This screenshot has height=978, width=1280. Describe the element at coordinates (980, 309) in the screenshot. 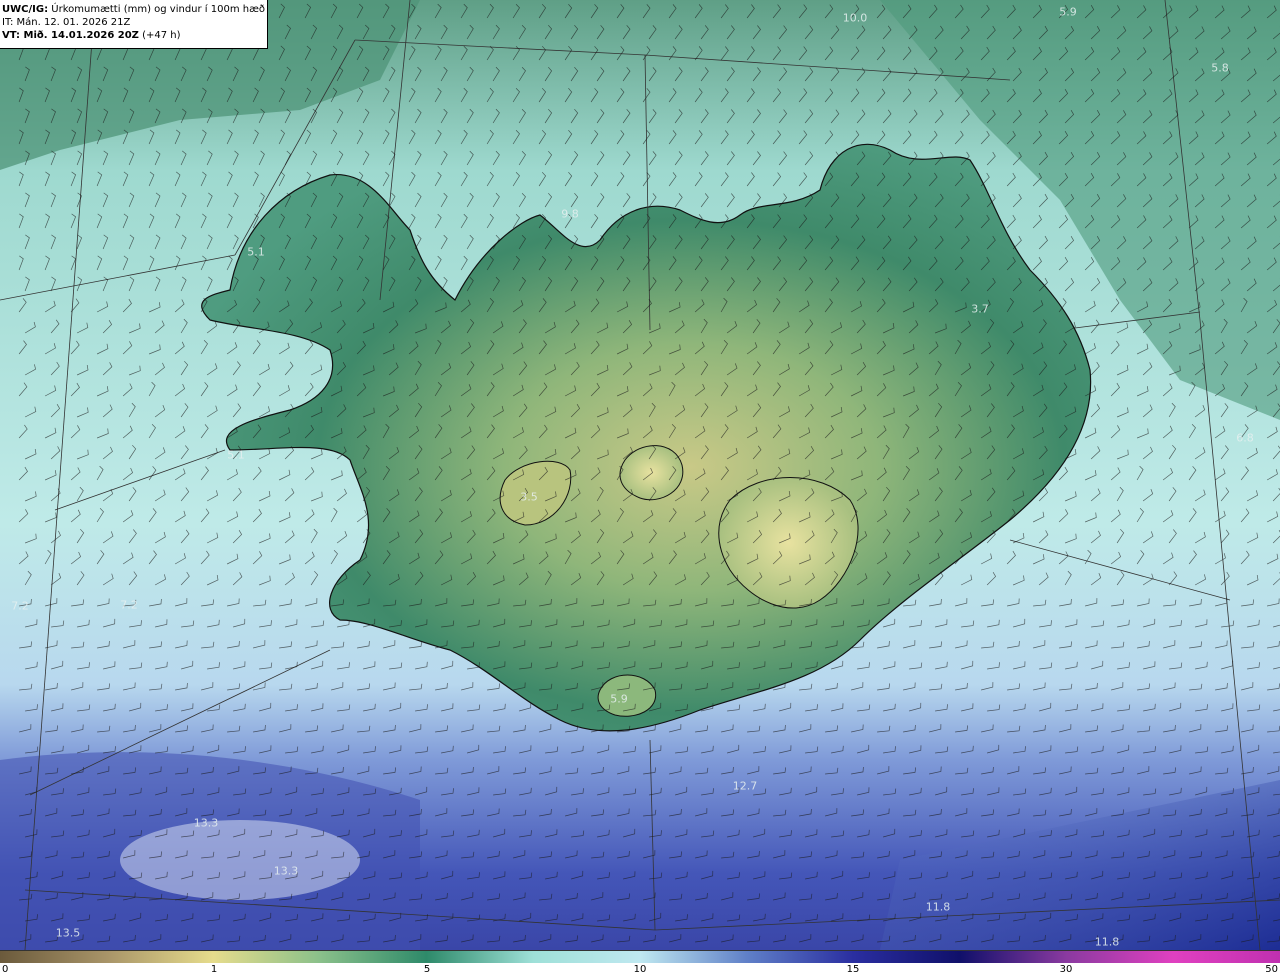

I see `value-label: 3.7` at that location.